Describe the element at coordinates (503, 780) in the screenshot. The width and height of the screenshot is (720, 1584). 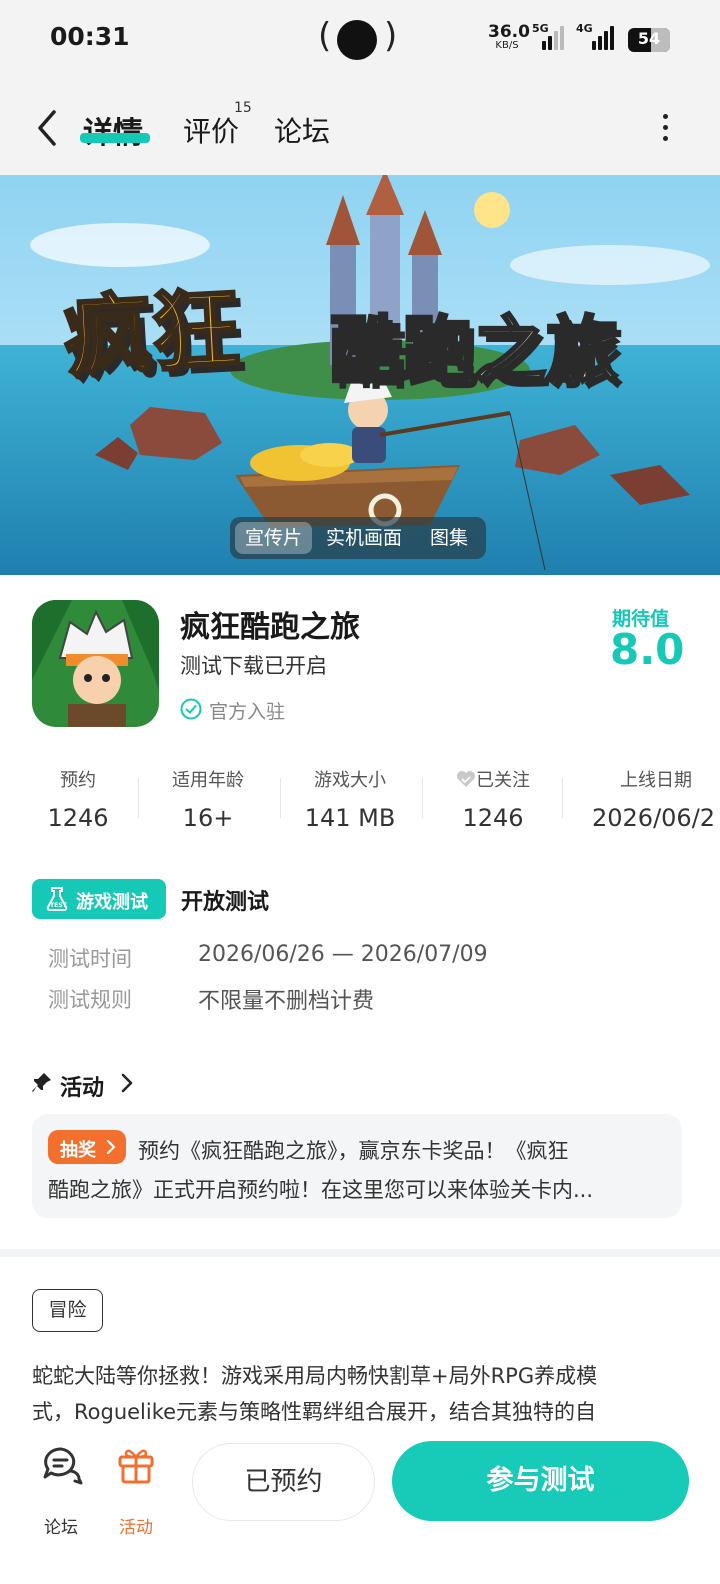
I see `stat-label-text: 已关注` at that location.